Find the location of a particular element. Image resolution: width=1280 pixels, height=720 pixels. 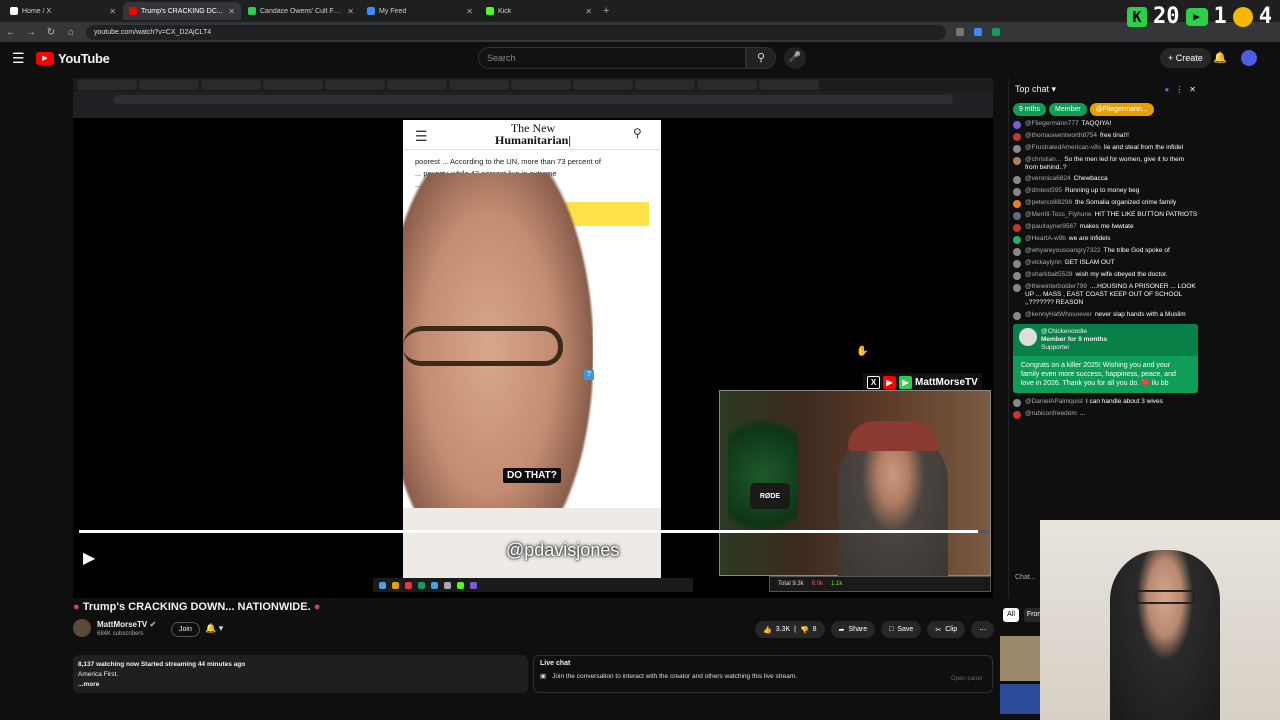

channel-avatar is located at coordinates (82, 628).